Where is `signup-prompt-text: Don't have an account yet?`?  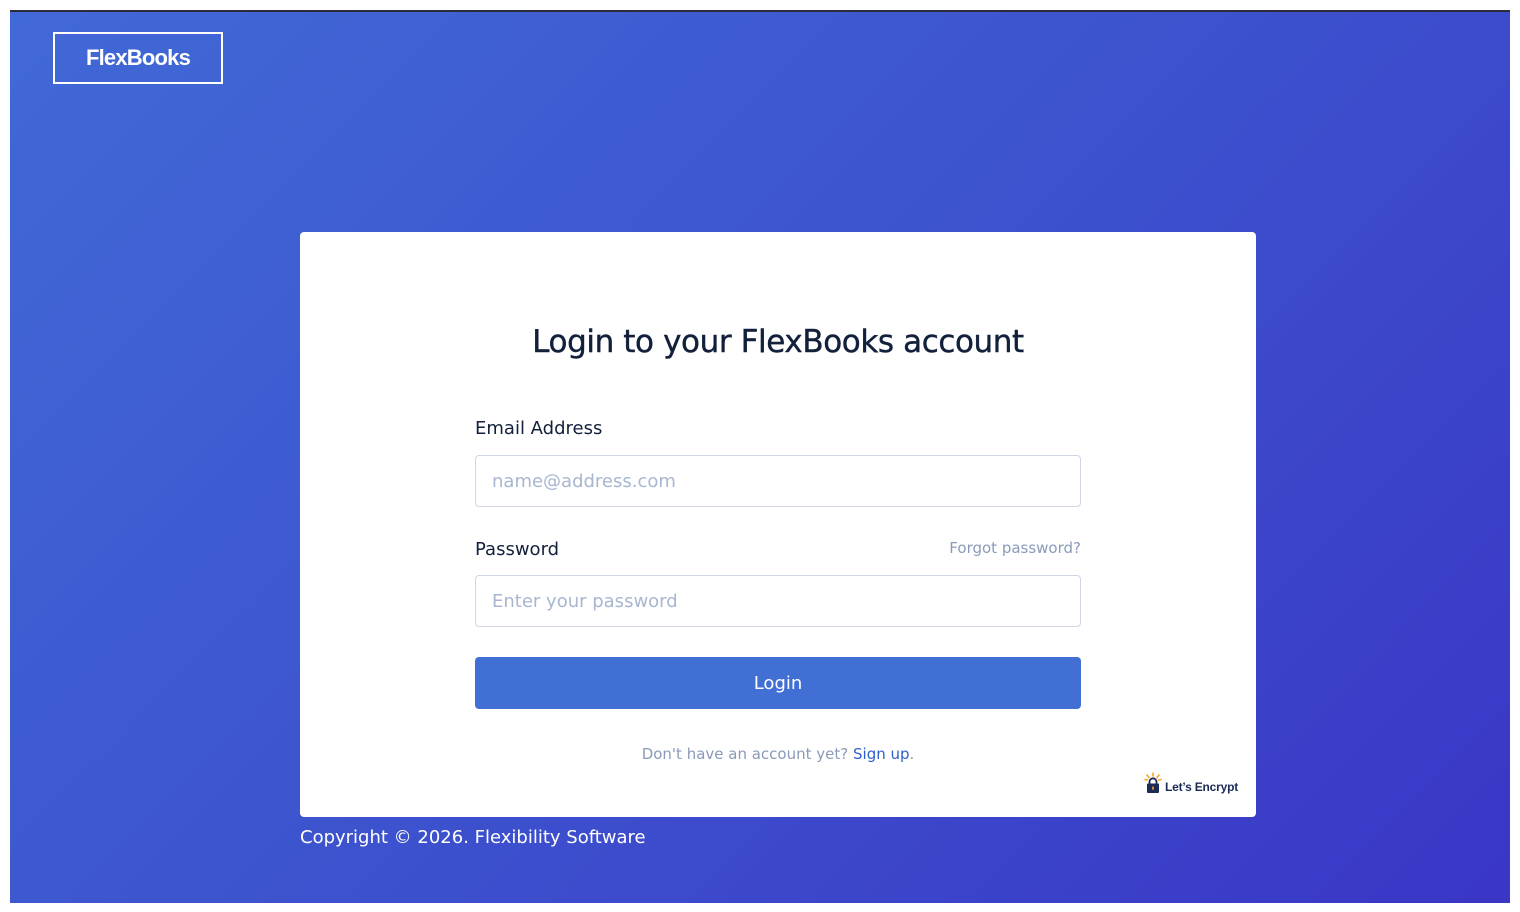
signup-prompt-text: Don't have an account yet? is located at coordinates (745, 754).